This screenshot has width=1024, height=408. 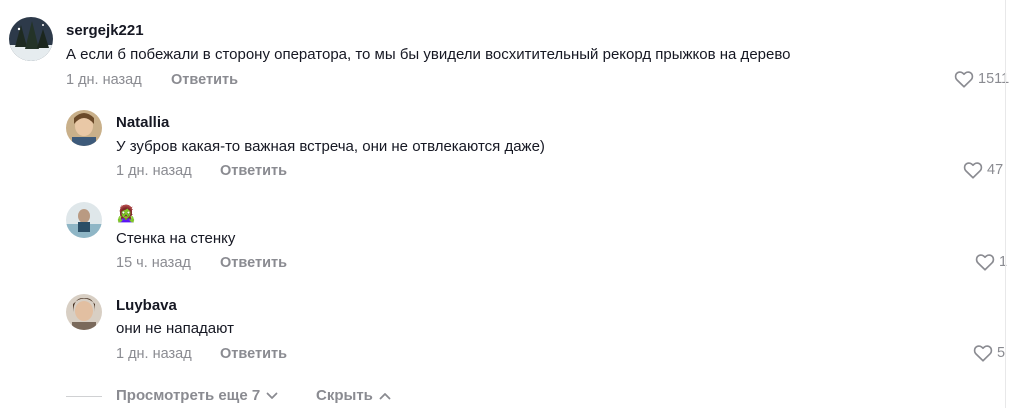 What do you see at coordinates (995, 170) in the screenshot?
I see `like-count: 47` at bounding box center [995, 170].